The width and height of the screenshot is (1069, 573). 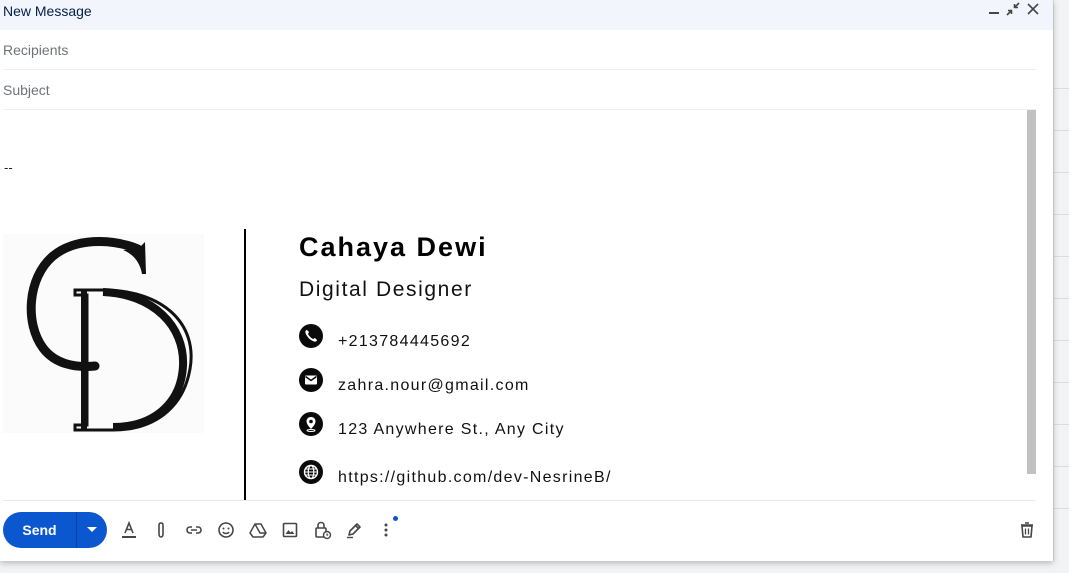 I want to click on minimize-icon, so click(x=994, y=12).